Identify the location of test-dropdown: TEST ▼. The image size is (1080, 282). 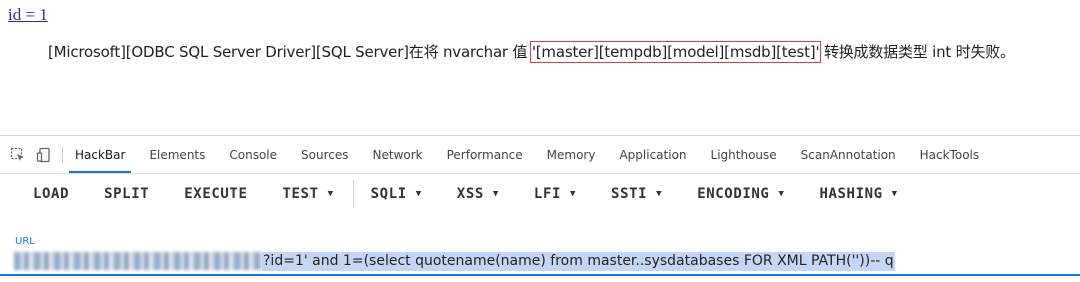
(307, 194).